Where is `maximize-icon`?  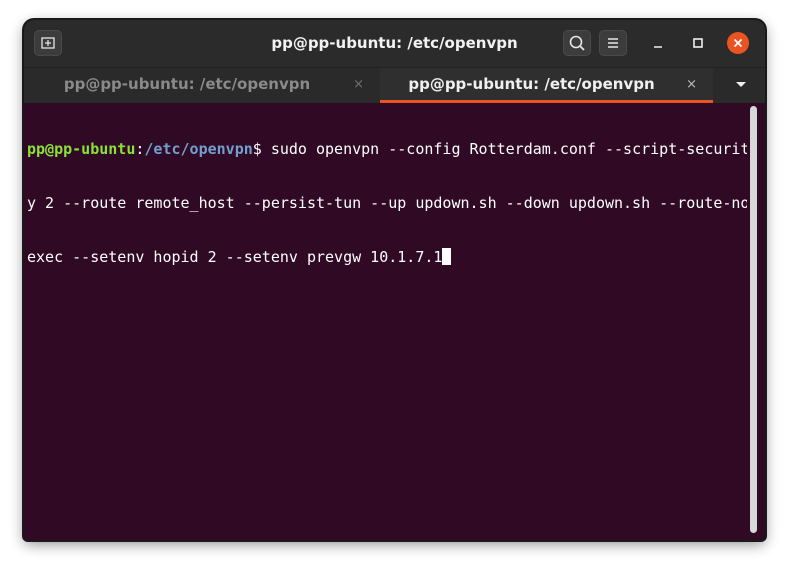 maximize-icon is located at coordinates (698, 43).